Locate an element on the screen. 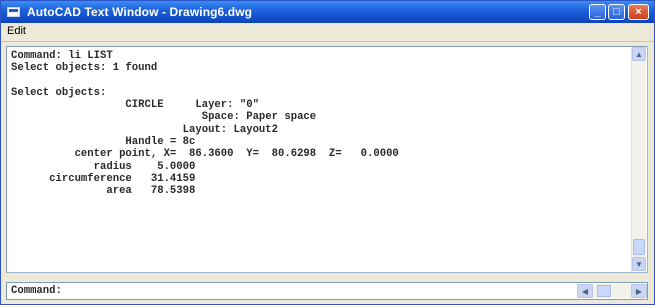 This screenshot has height=305, width=655. history-line: Select objects: 1 found is located at coordinates (84, 68).